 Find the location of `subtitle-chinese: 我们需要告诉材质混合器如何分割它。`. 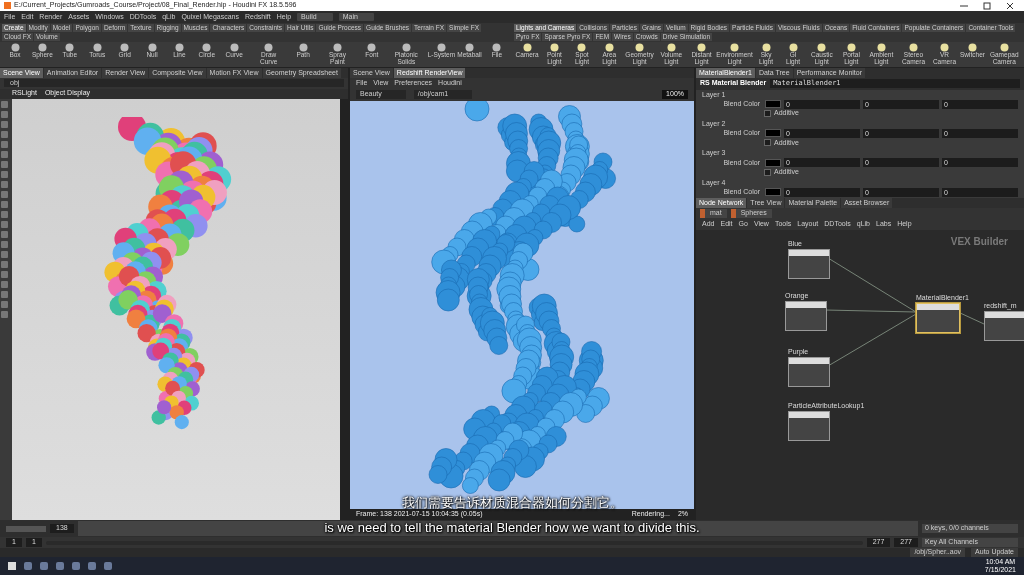

subtitle-chinese: 我们需要告诉材质混合器如何分割它。 is located at coordinates (512, 503).